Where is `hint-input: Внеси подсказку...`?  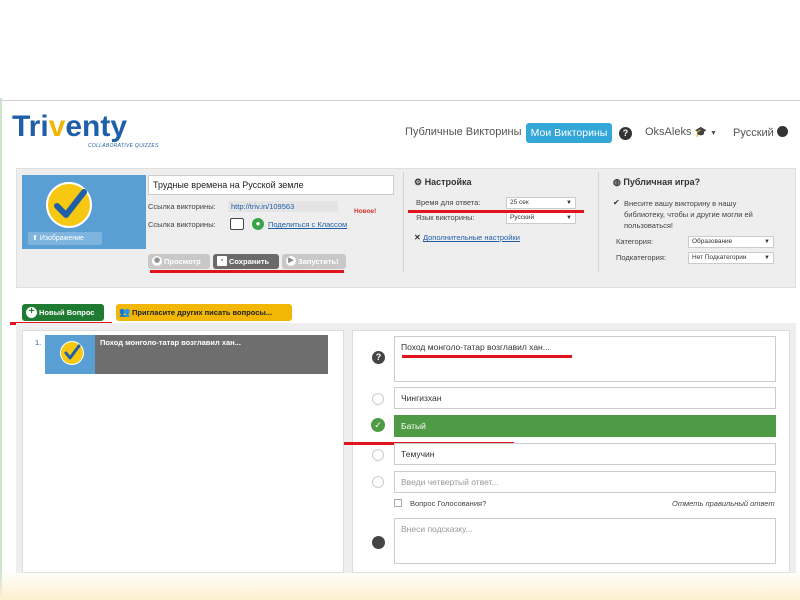
hint-input: Внеси подсказку... is located at coordinates (585, 541).